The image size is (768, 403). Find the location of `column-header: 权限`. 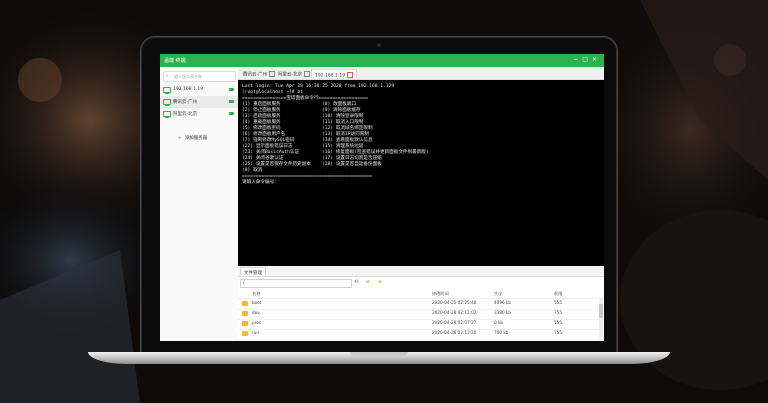

column-header: 权限 is located at coordinates (558, 294).